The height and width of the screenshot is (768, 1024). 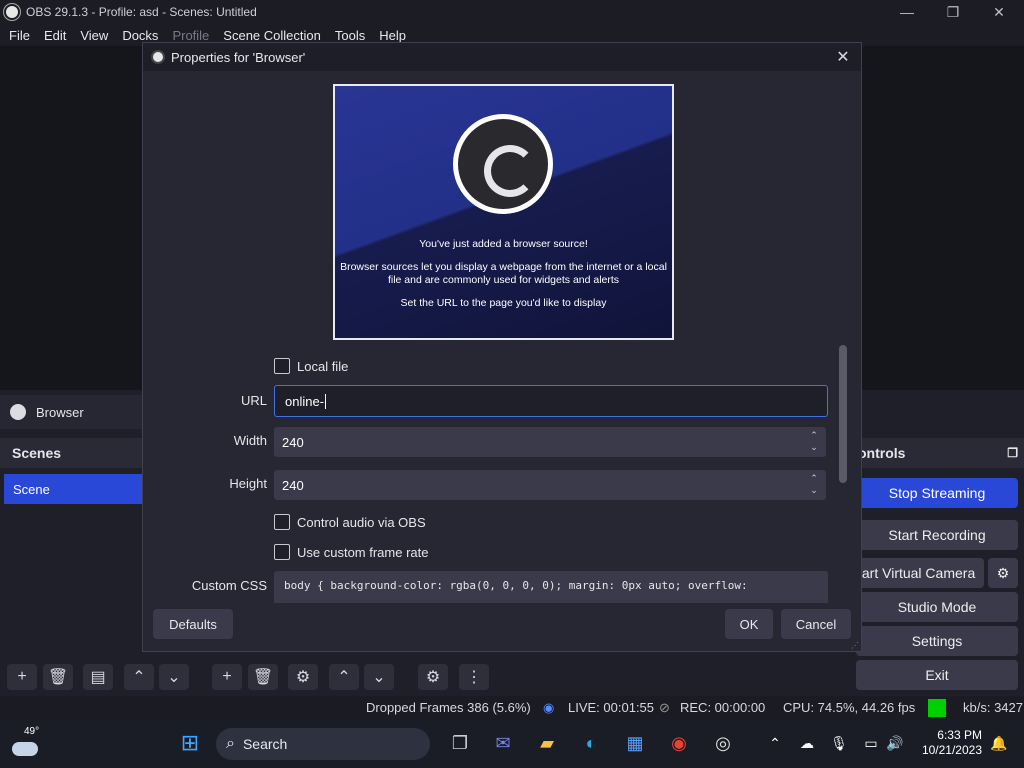 What do you see at coordinates (392, 35) in the screenshot?
I see `menu-help: Help` at bounding box center [392, 35].